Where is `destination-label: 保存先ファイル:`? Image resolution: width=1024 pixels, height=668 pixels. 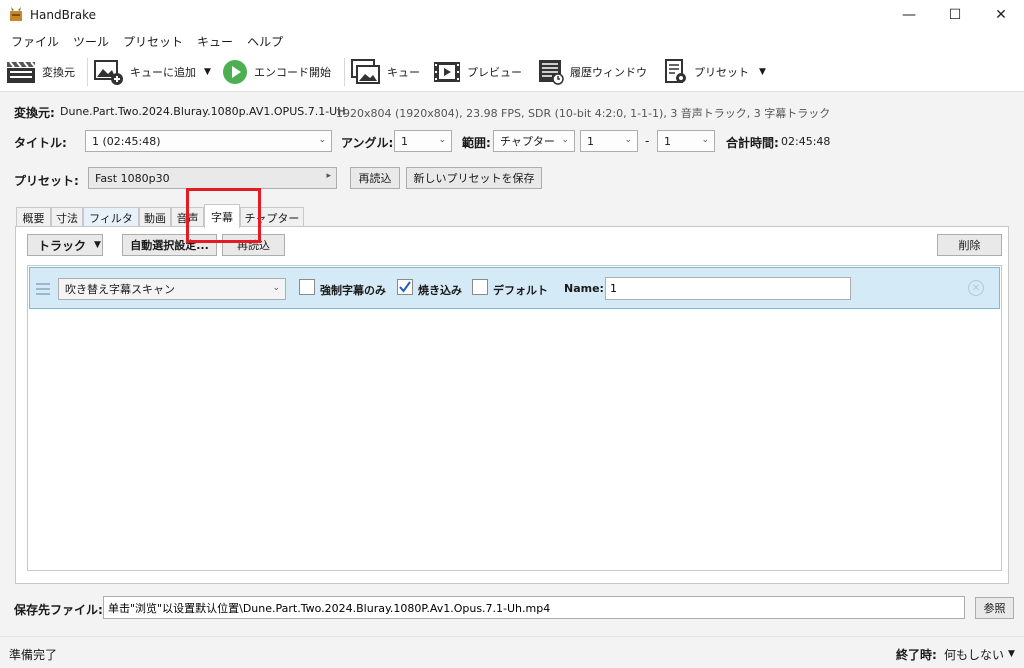
destination-label: 保存先ファイル: is located at coordinates (58, 610).